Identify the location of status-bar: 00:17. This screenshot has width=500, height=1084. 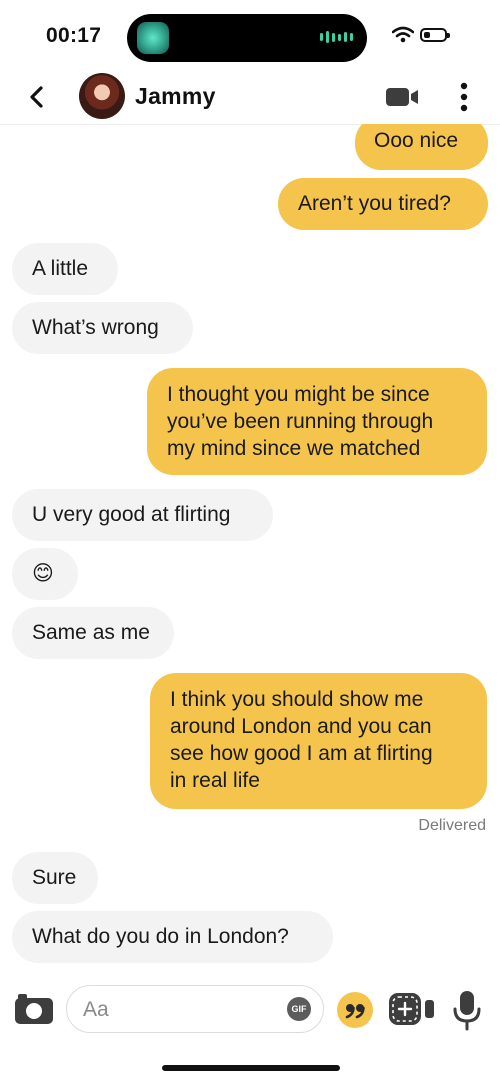
(250, 35).